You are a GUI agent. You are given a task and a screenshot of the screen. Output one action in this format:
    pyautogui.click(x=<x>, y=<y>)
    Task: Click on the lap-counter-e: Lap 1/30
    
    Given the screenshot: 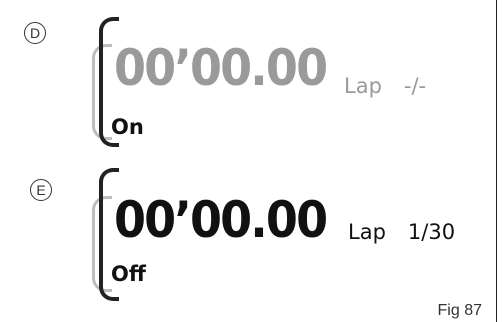 What is the action you would take?
    pyautogui.click(x=401, y=232)
    